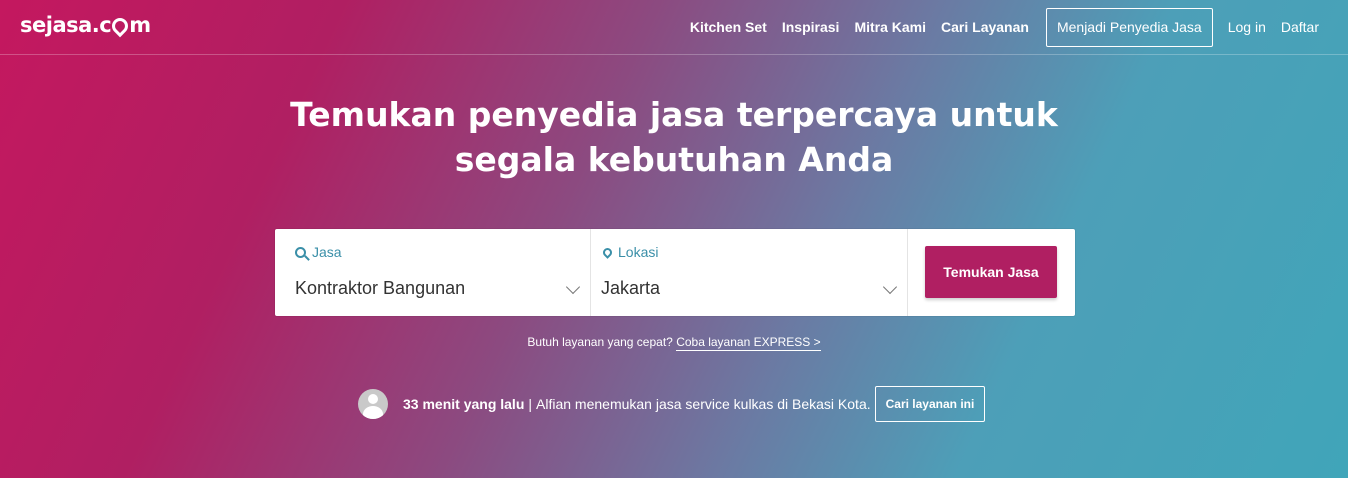 The width and height of the screenshot is (1348, 478). Describe the element at coordinates (638, 252) in the screenshot. I see `location-label-text: Lokasi` at that location.